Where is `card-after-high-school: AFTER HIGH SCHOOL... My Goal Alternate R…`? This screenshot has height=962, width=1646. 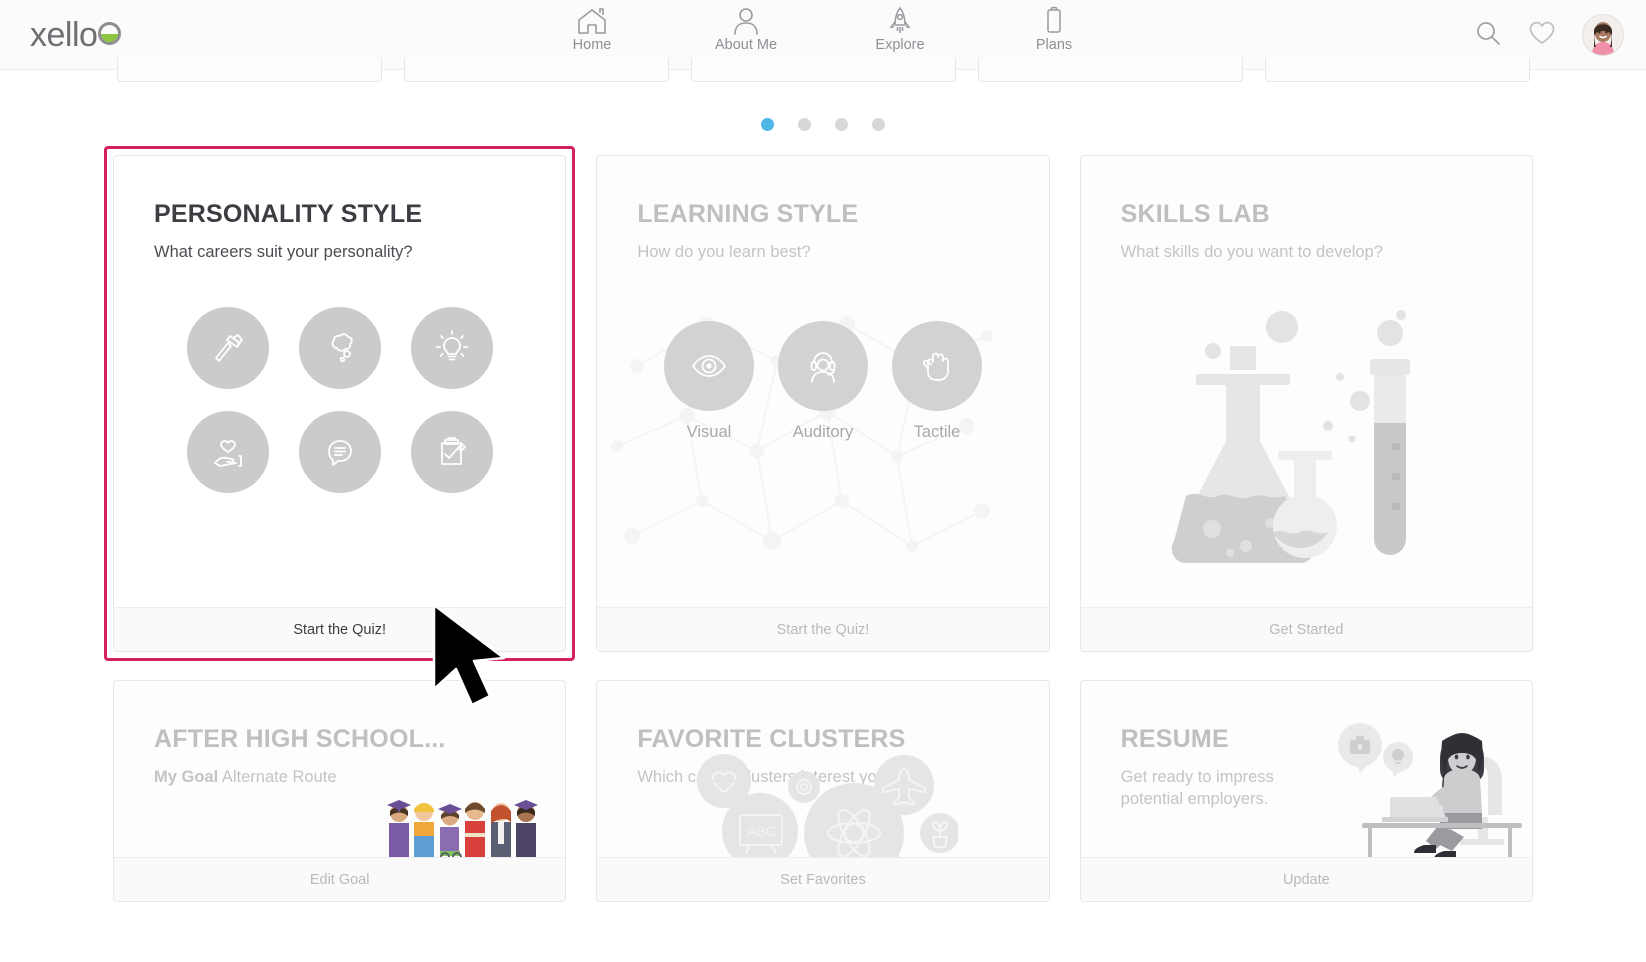 card-after-high-school: AFTER HIGH SCHOOL... My Goal Alternate R… is located at coordinates (340, 791).